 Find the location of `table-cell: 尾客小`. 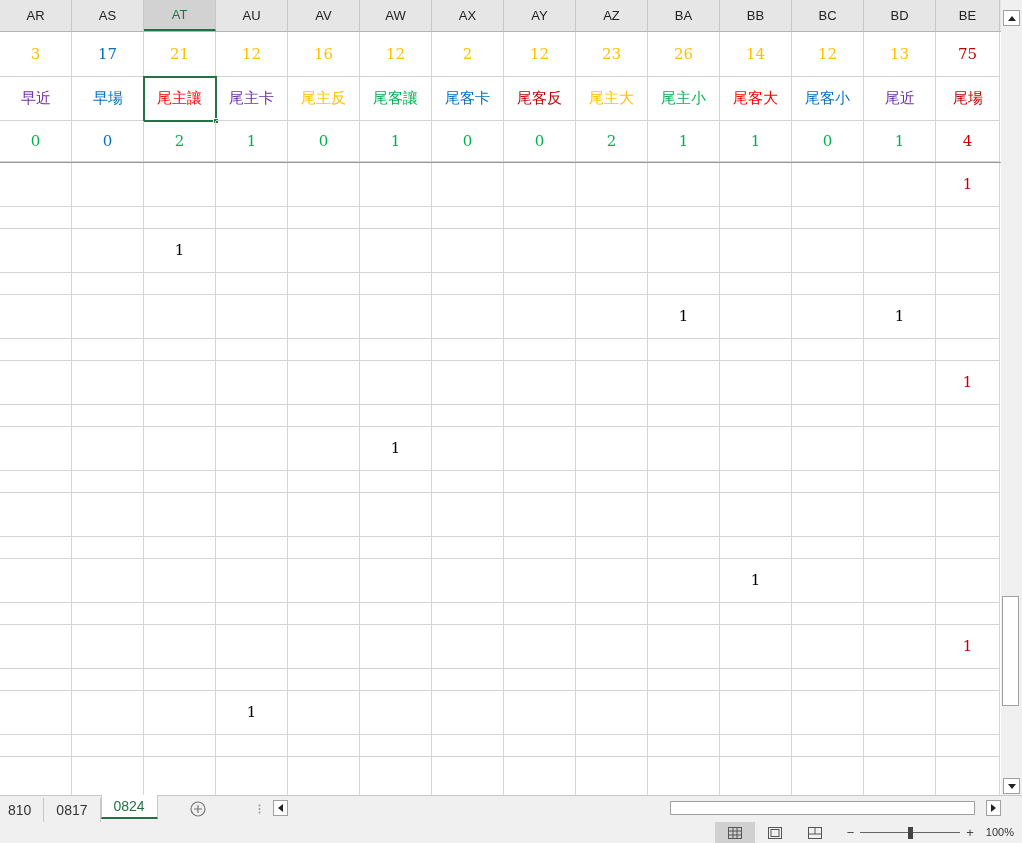

table-cell: 尾客小 is located at coordinates (828, 99).